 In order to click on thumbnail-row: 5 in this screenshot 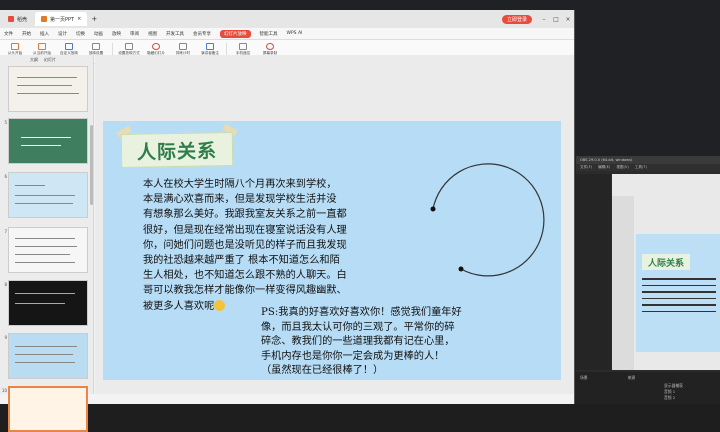, I will do `click(47, 141)`.